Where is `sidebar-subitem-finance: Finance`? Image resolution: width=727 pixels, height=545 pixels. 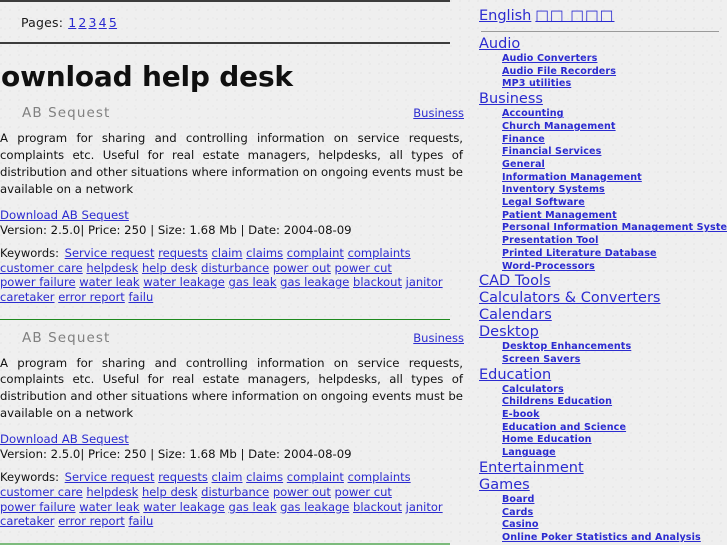 sidebar-subitem-finance: Finance is located at coordinates (611, 140).